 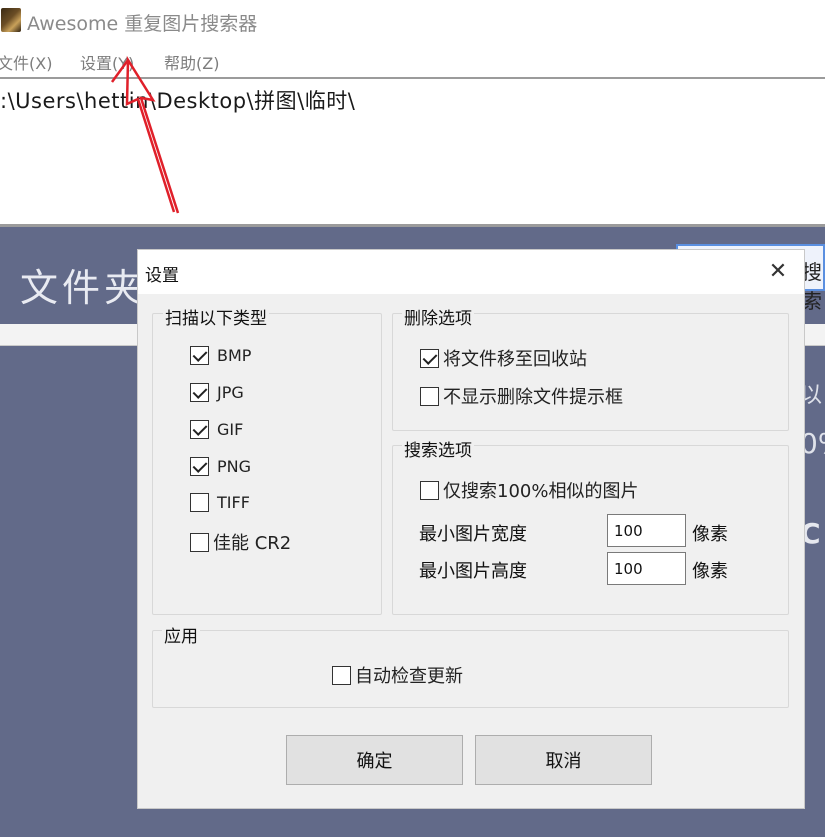 What do you see at coordinates (710, 571) in the screenshot?
I see `min-height-unit: 像素` at bounding box center [710, 571].